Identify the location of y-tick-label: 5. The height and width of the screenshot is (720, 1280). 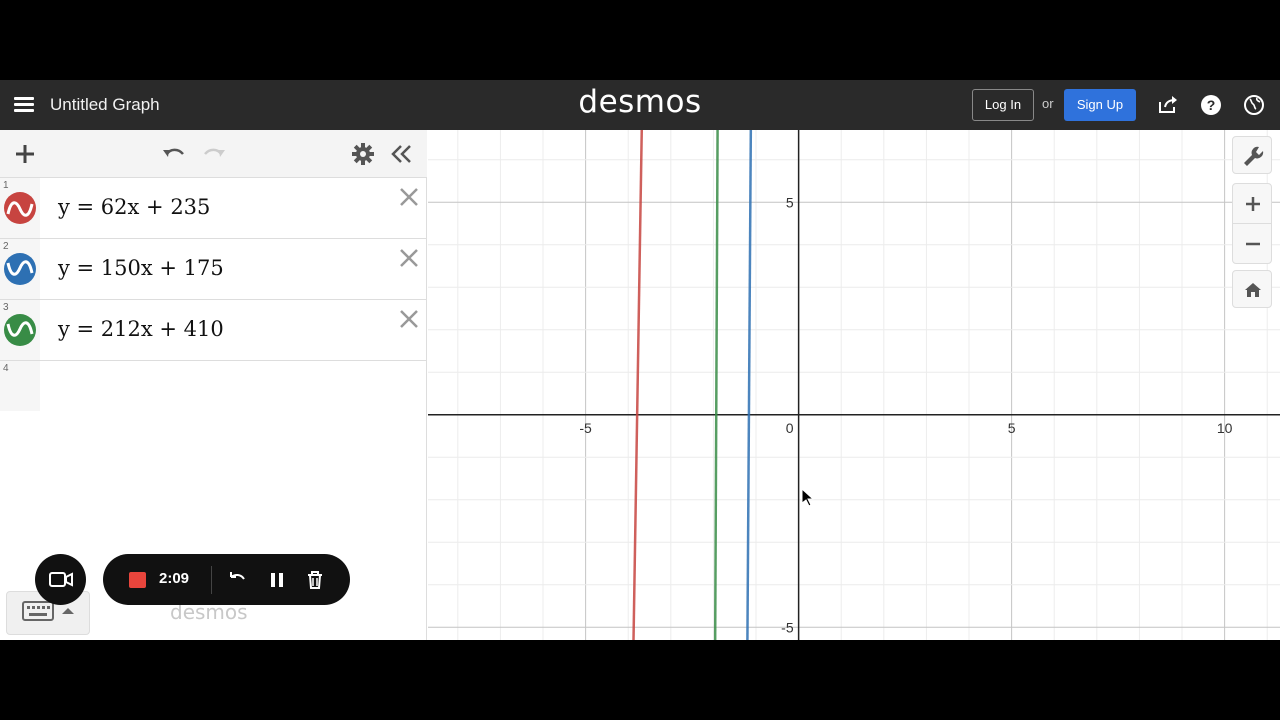
(790, 202).